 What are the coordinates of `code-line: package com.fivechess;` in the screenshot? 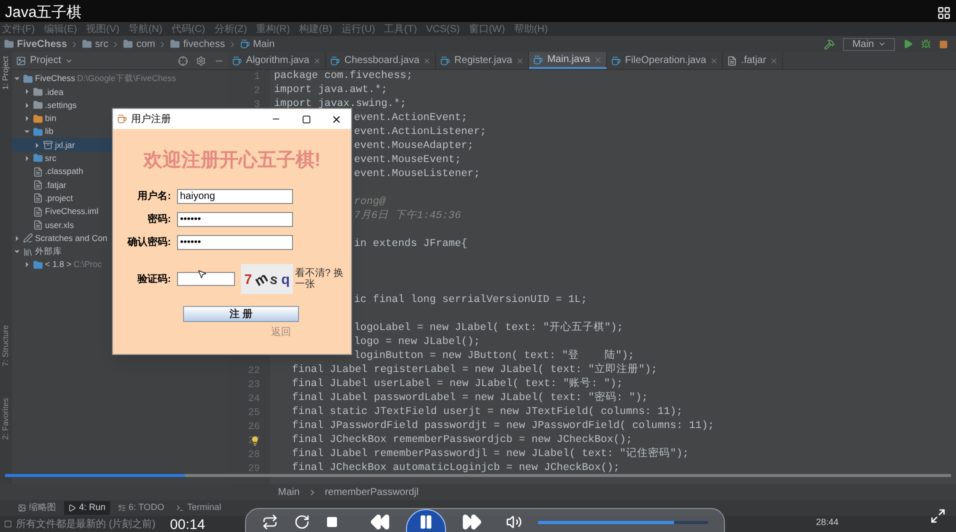 It's located at (343, 76).